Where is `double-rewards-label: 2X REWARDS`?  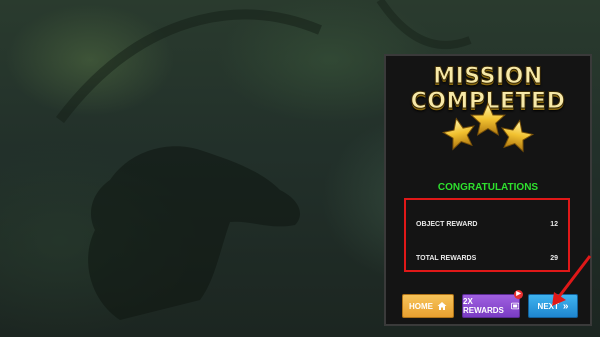
double-rewards-label: 2X REWARDS is located at coordinates (483, 306).